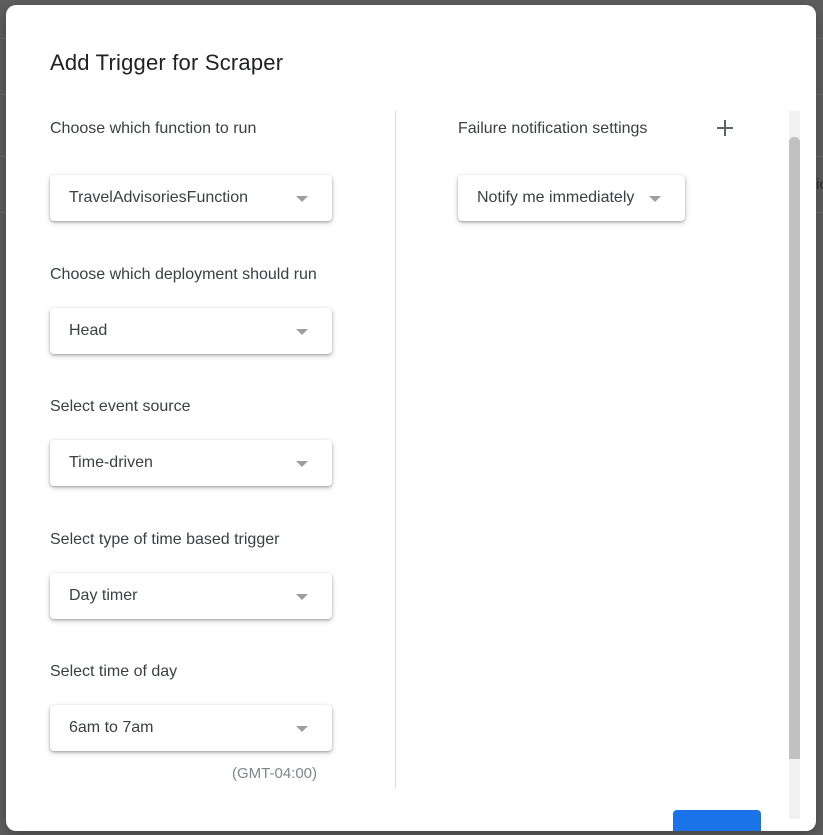 The image size is (823, 835). Describe the element at coordinates (111, 462) in the screenshot. I see `event-source-select-value: Time-driven` at that location.